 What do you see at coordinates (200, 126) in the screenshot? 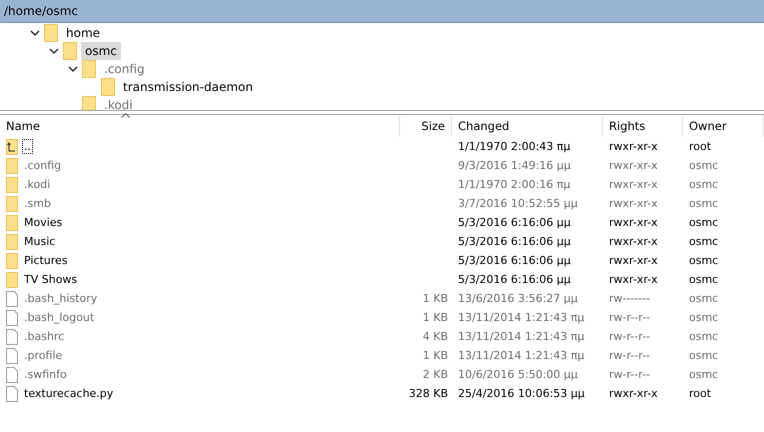
I see `column-header: Name` at bounding box center [200, 126].